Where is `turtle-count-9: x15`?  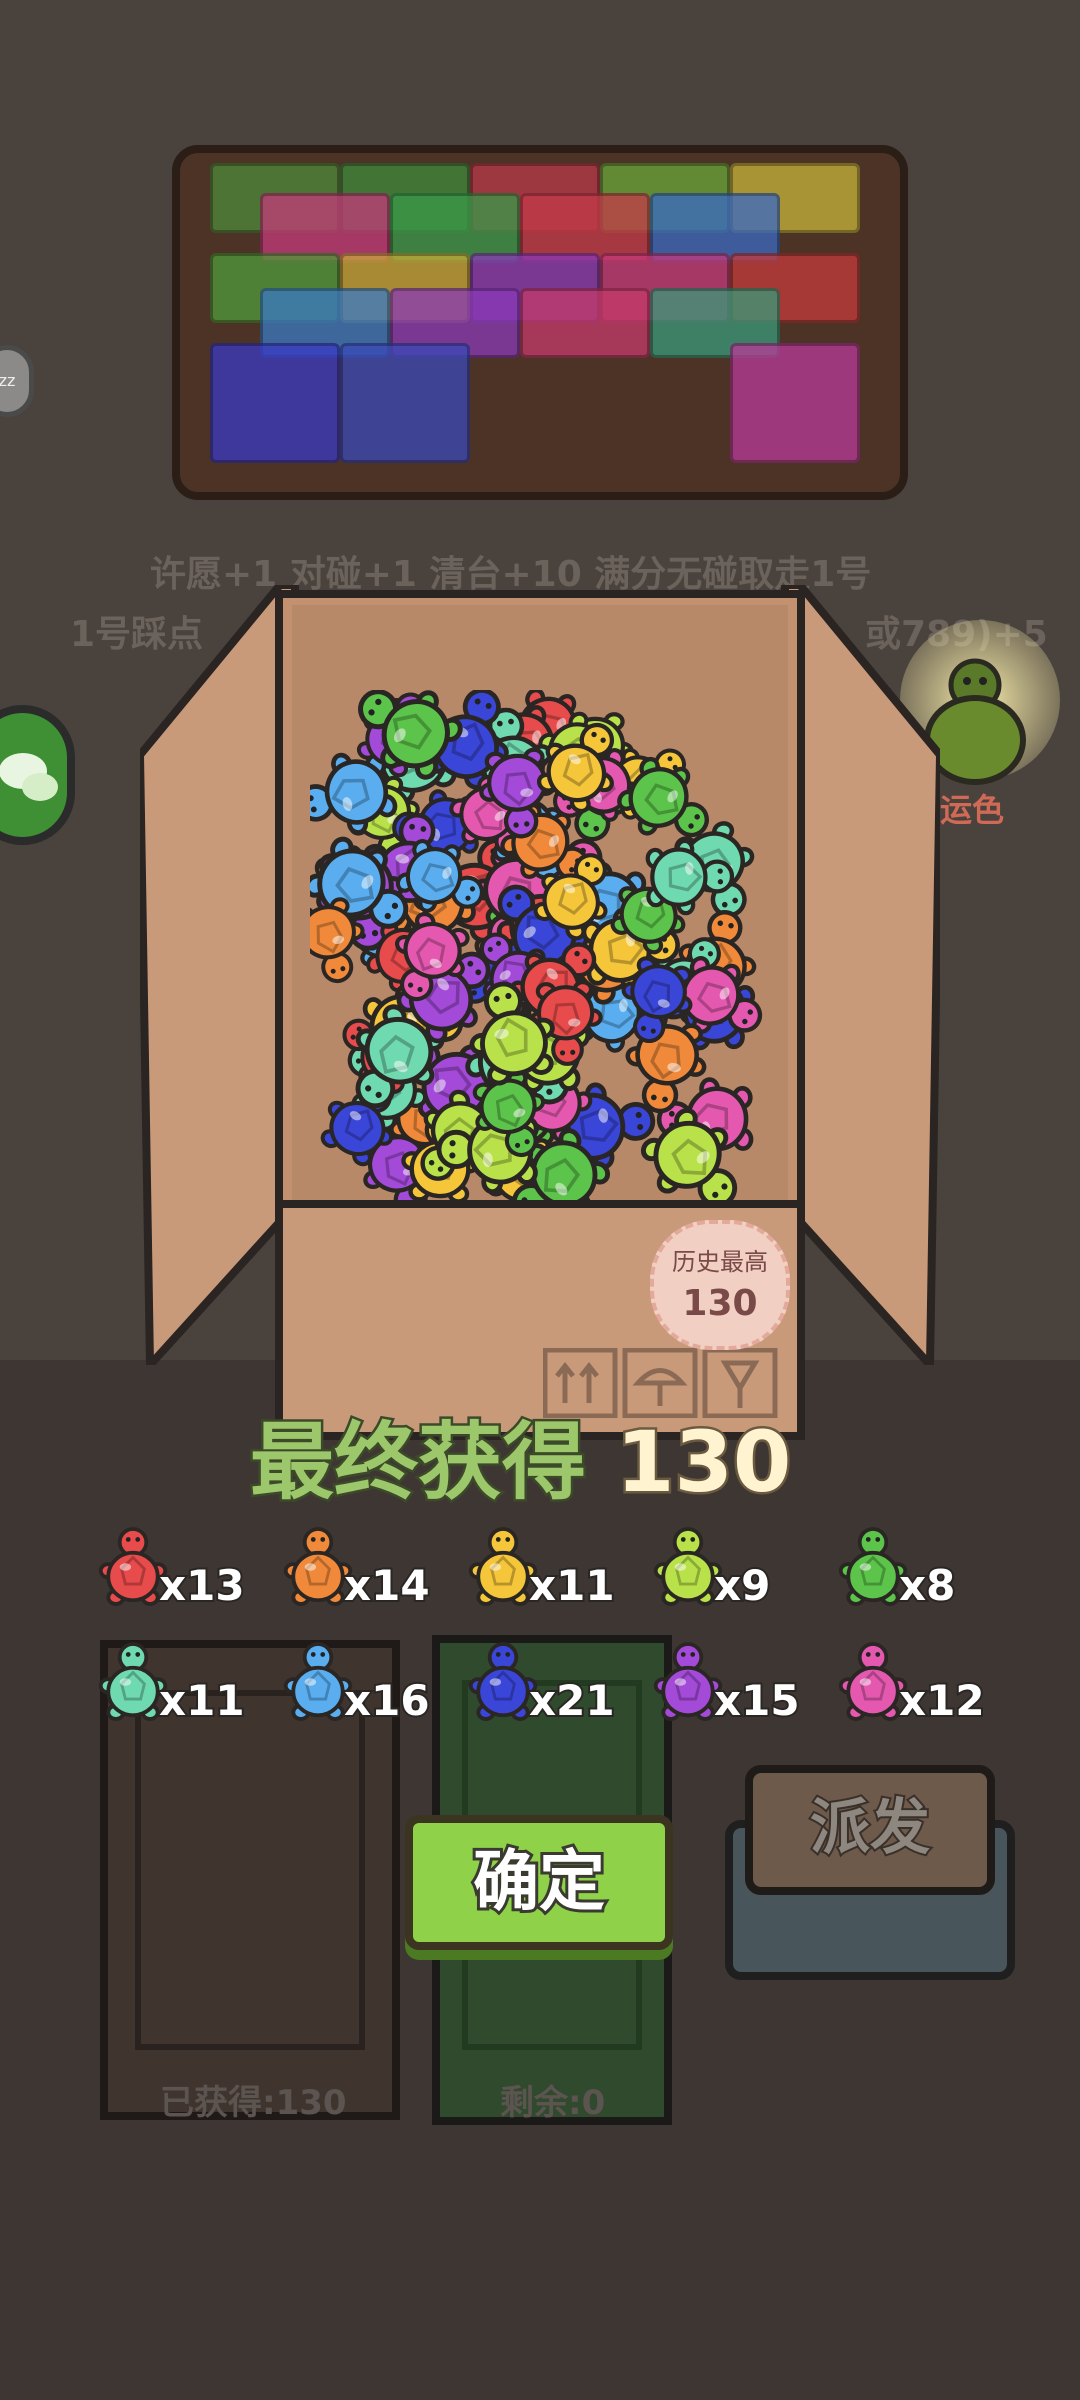
turtle-count-9: x15 is located at coordinates (735, 1690).